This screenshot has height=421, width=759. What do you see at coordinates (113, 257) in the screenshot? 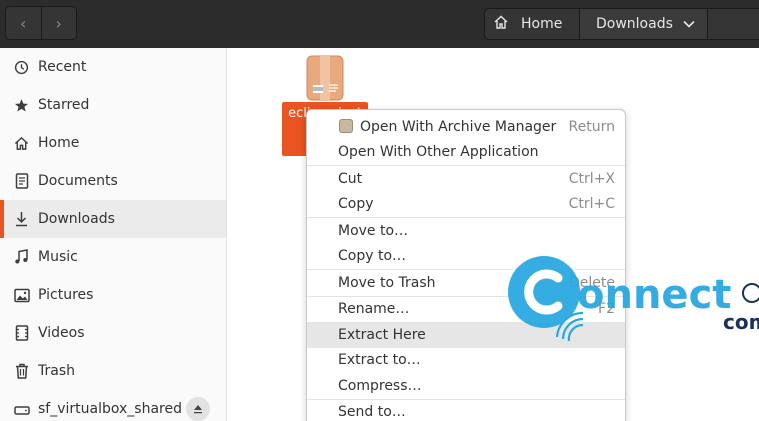
I see `sidebar-item-music: Music` at bounding box center [113, 257].